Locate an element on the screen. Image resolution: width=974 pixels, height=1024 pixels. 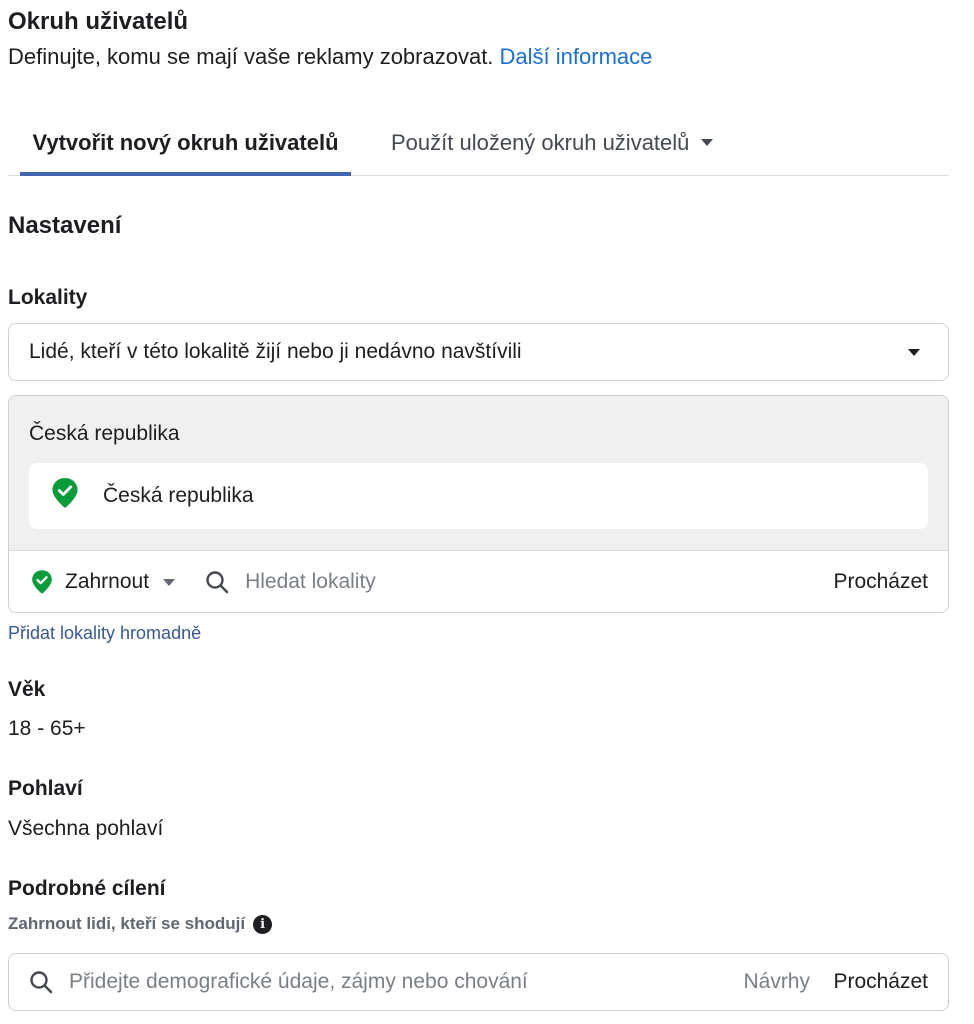
bulk-add-locations-link: Přidat lokality hromadně is located at coordinates (104, 633).